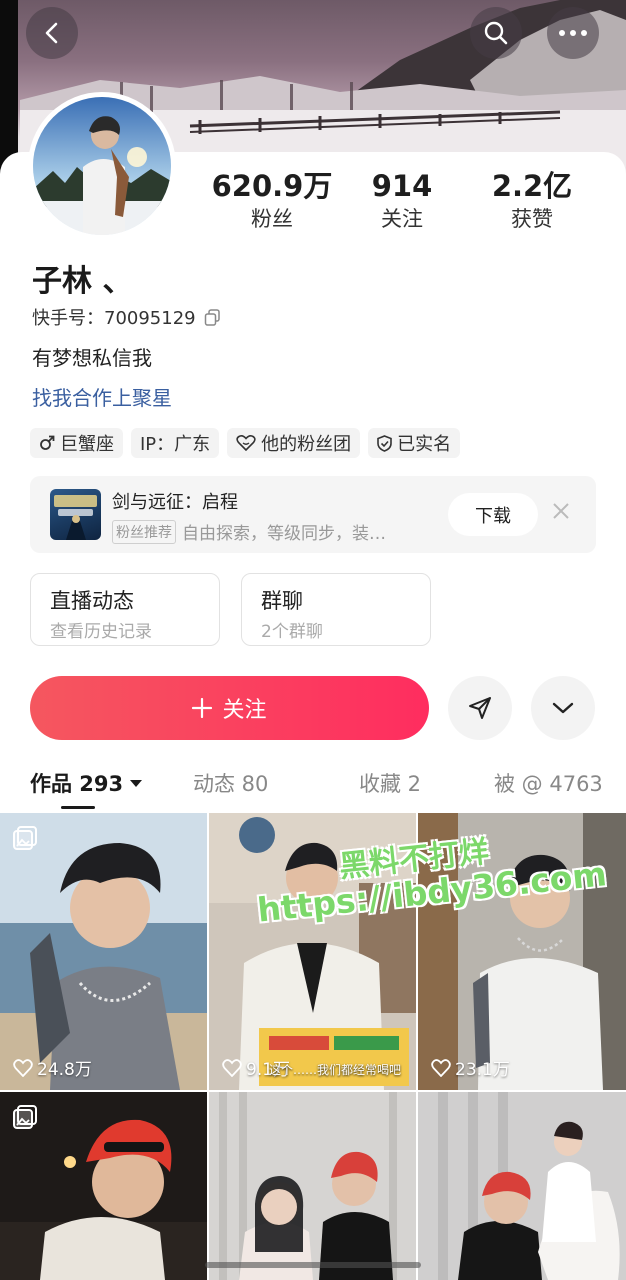 This screenshot has height=1280, width=626. Describe the element at coordinates (64, 1070) in the screenshot. I see `video-likes-count: 24.8万` at that location.